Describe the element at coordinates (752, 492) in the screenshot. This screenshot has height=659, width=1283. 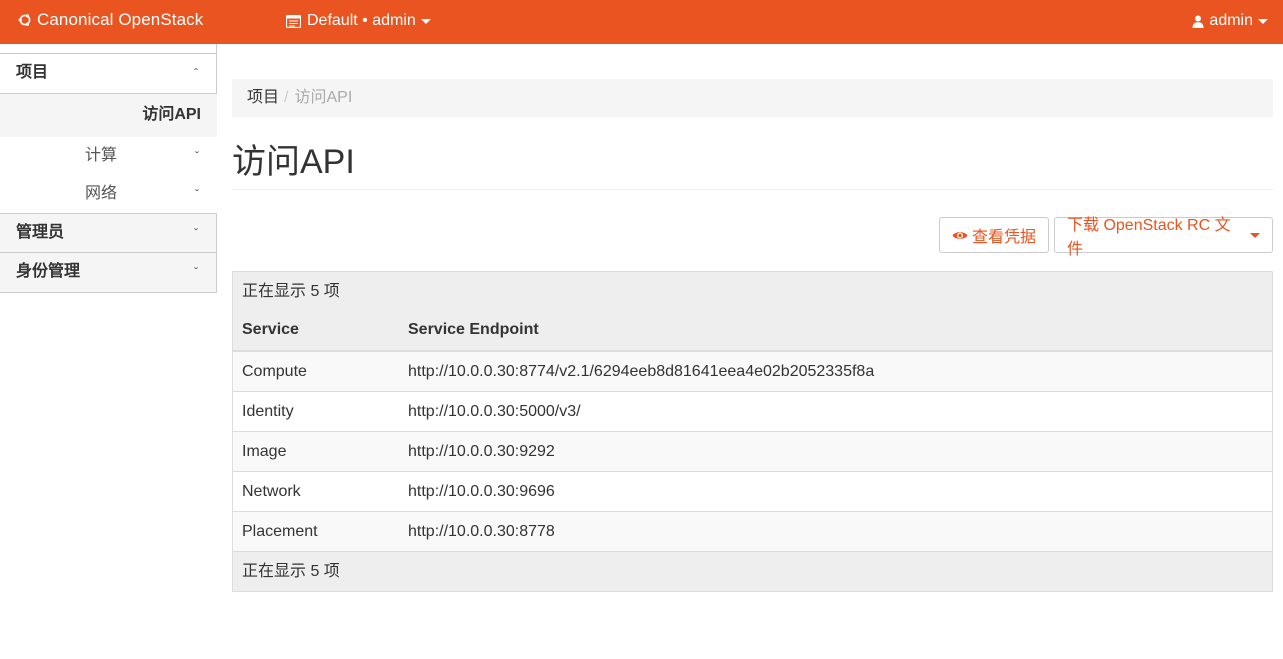
I see `table-row: Network http://10.0.0.30:9696` at that location.